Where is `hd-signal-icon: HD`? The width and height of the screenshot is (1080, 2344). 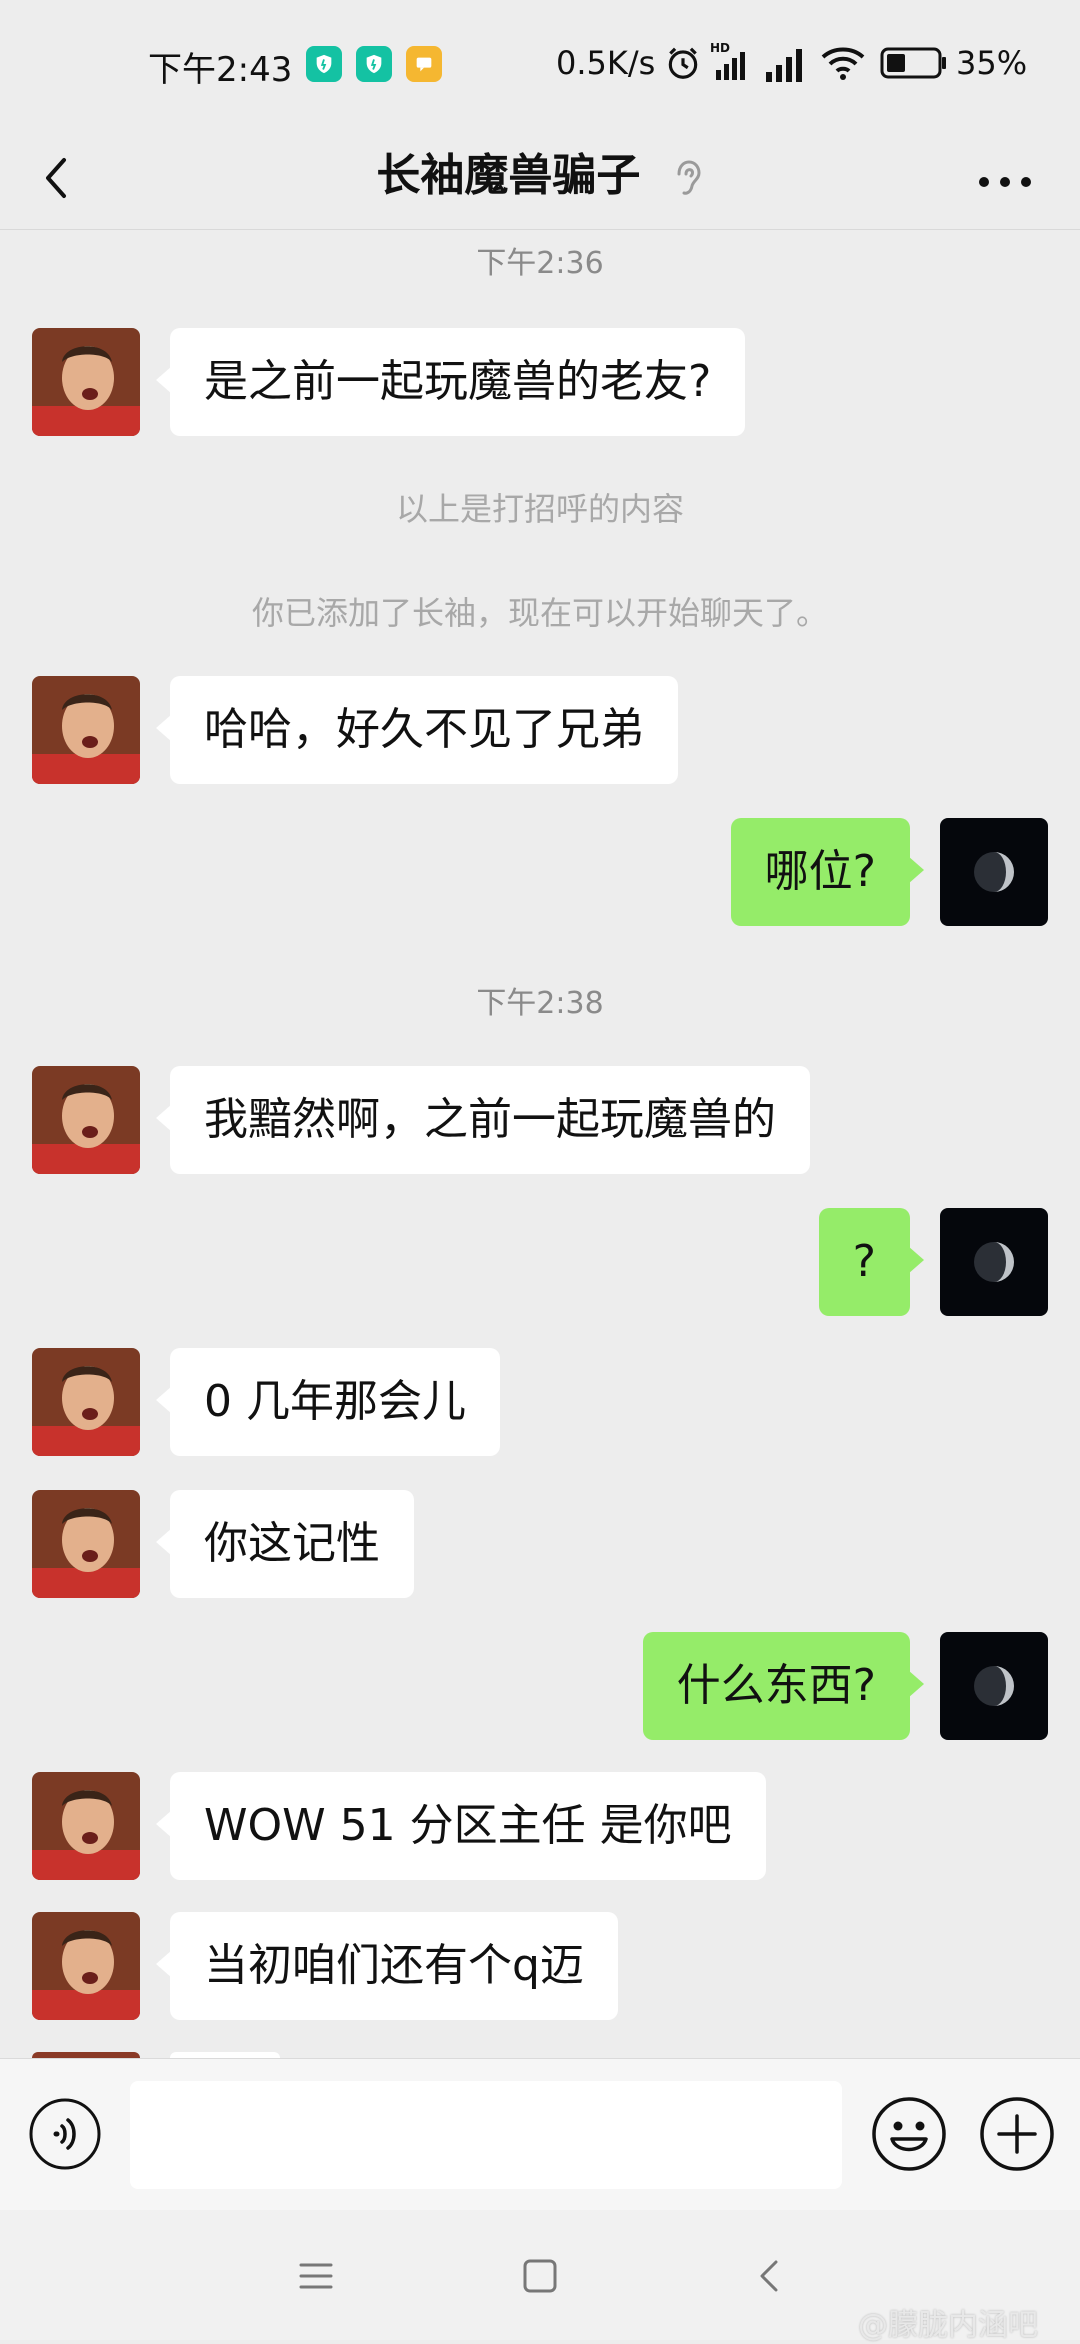 hd-signal-icon: HD is located at coordinates (727, 60).